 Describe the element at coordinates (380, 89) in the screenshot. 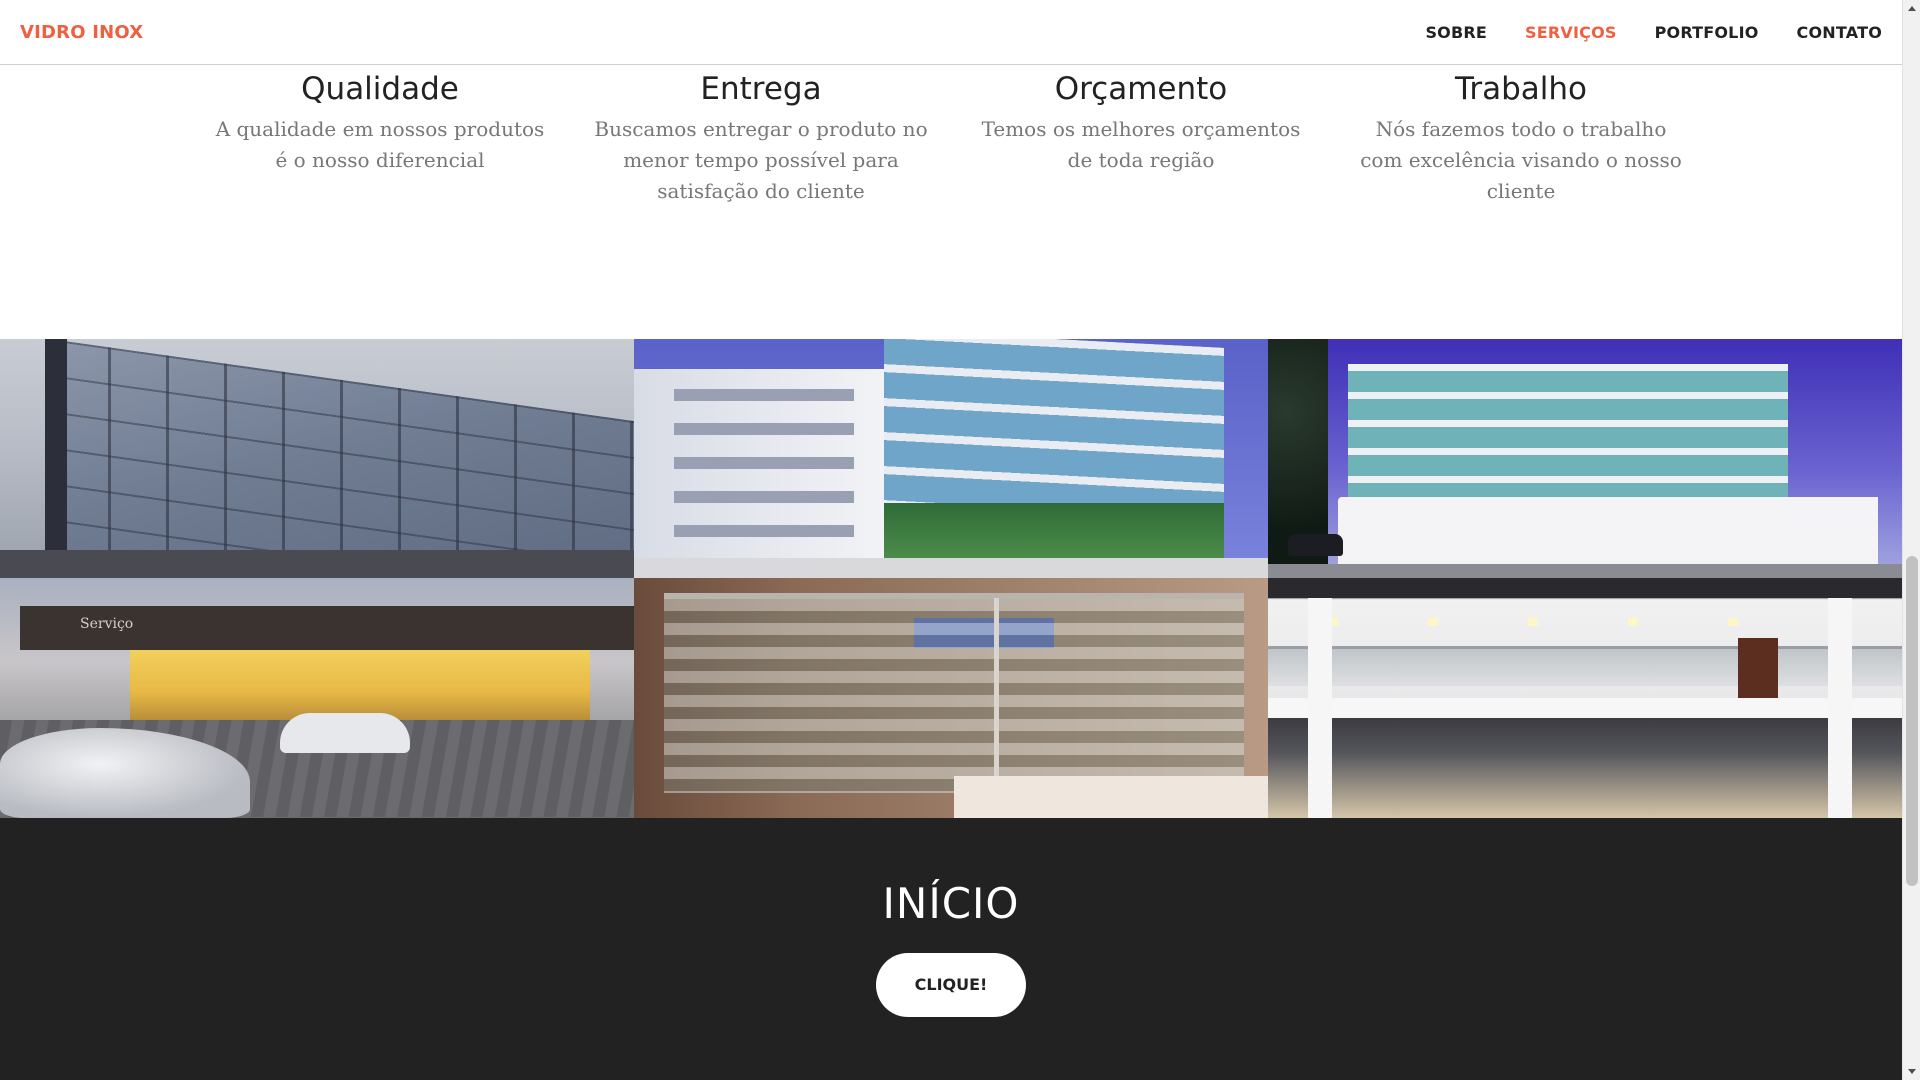

I see `service-title: Qualidade` at that location.